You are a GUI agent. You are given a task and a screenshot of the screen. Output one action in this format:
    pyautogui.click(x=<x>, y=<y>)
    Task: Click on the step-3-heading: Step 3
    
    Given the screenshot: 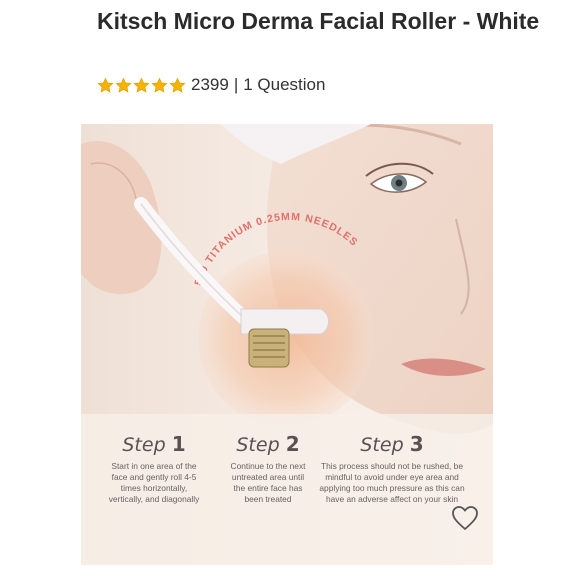 What is the action you would take?
    pyautogui.click(x=392, y=444)
    